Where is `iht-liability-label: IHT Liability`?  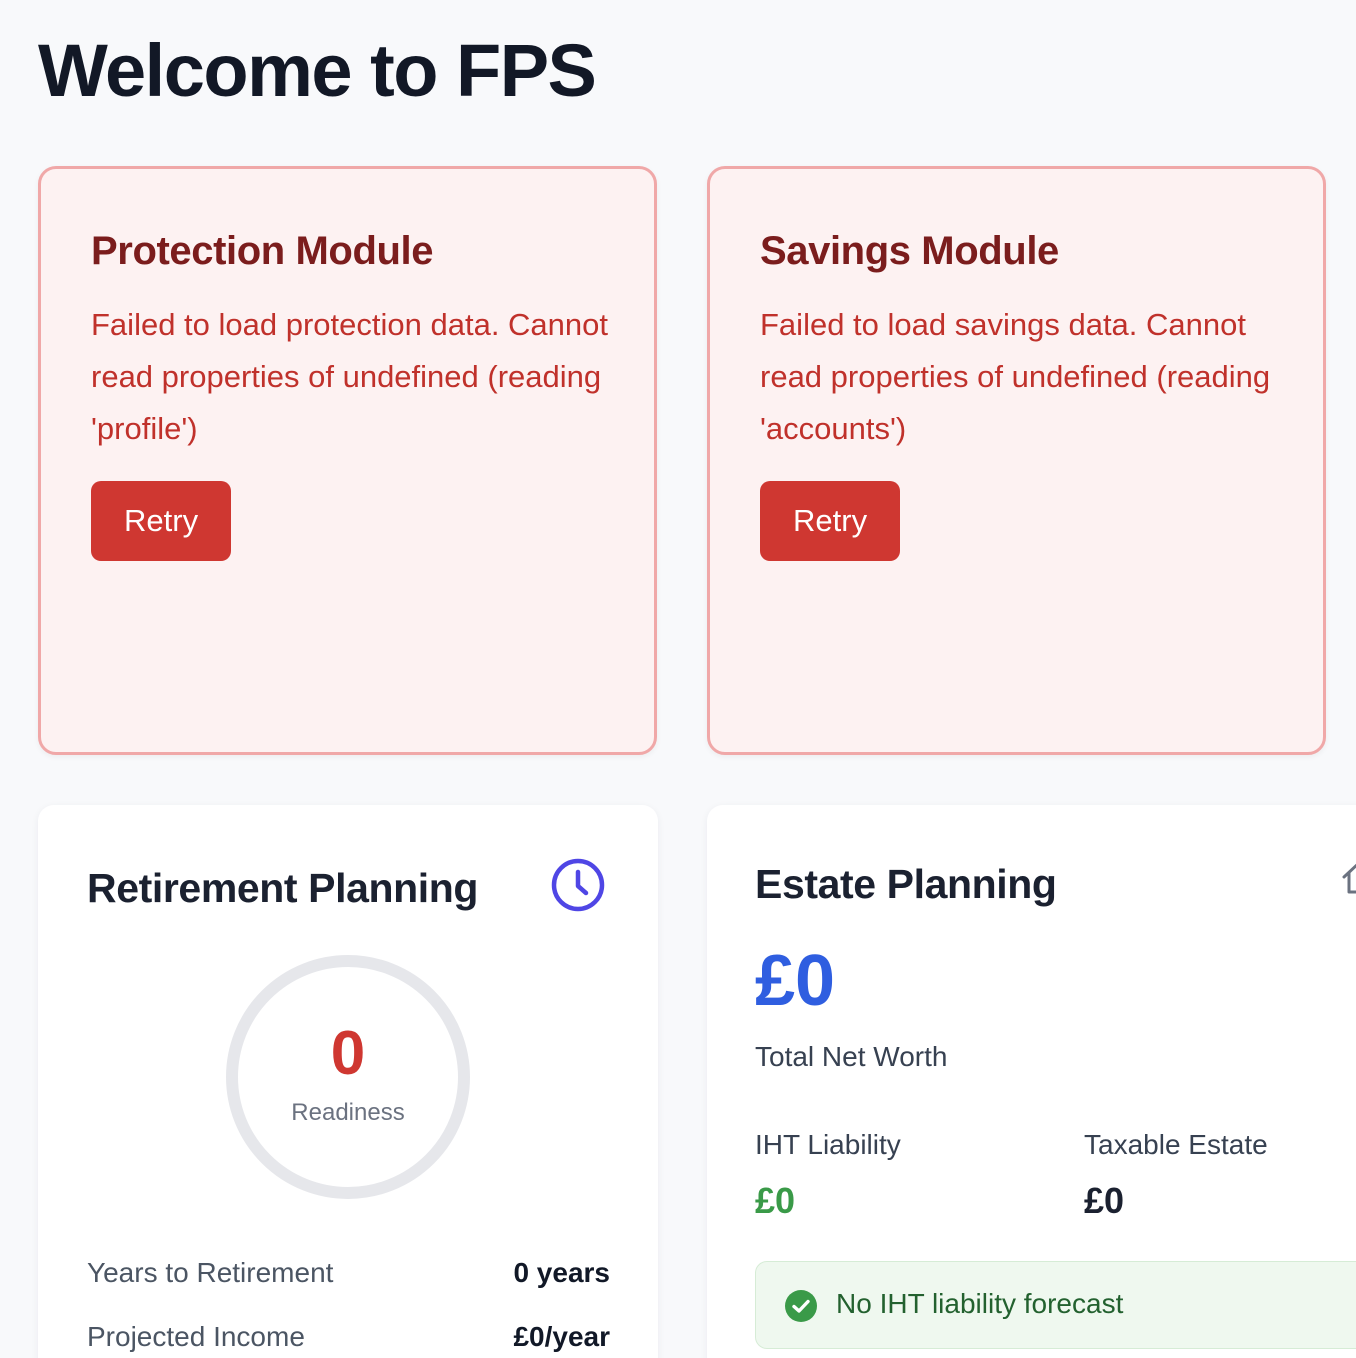
iht-liability-label: IHT Liability is located at coordinates (828, 1144).